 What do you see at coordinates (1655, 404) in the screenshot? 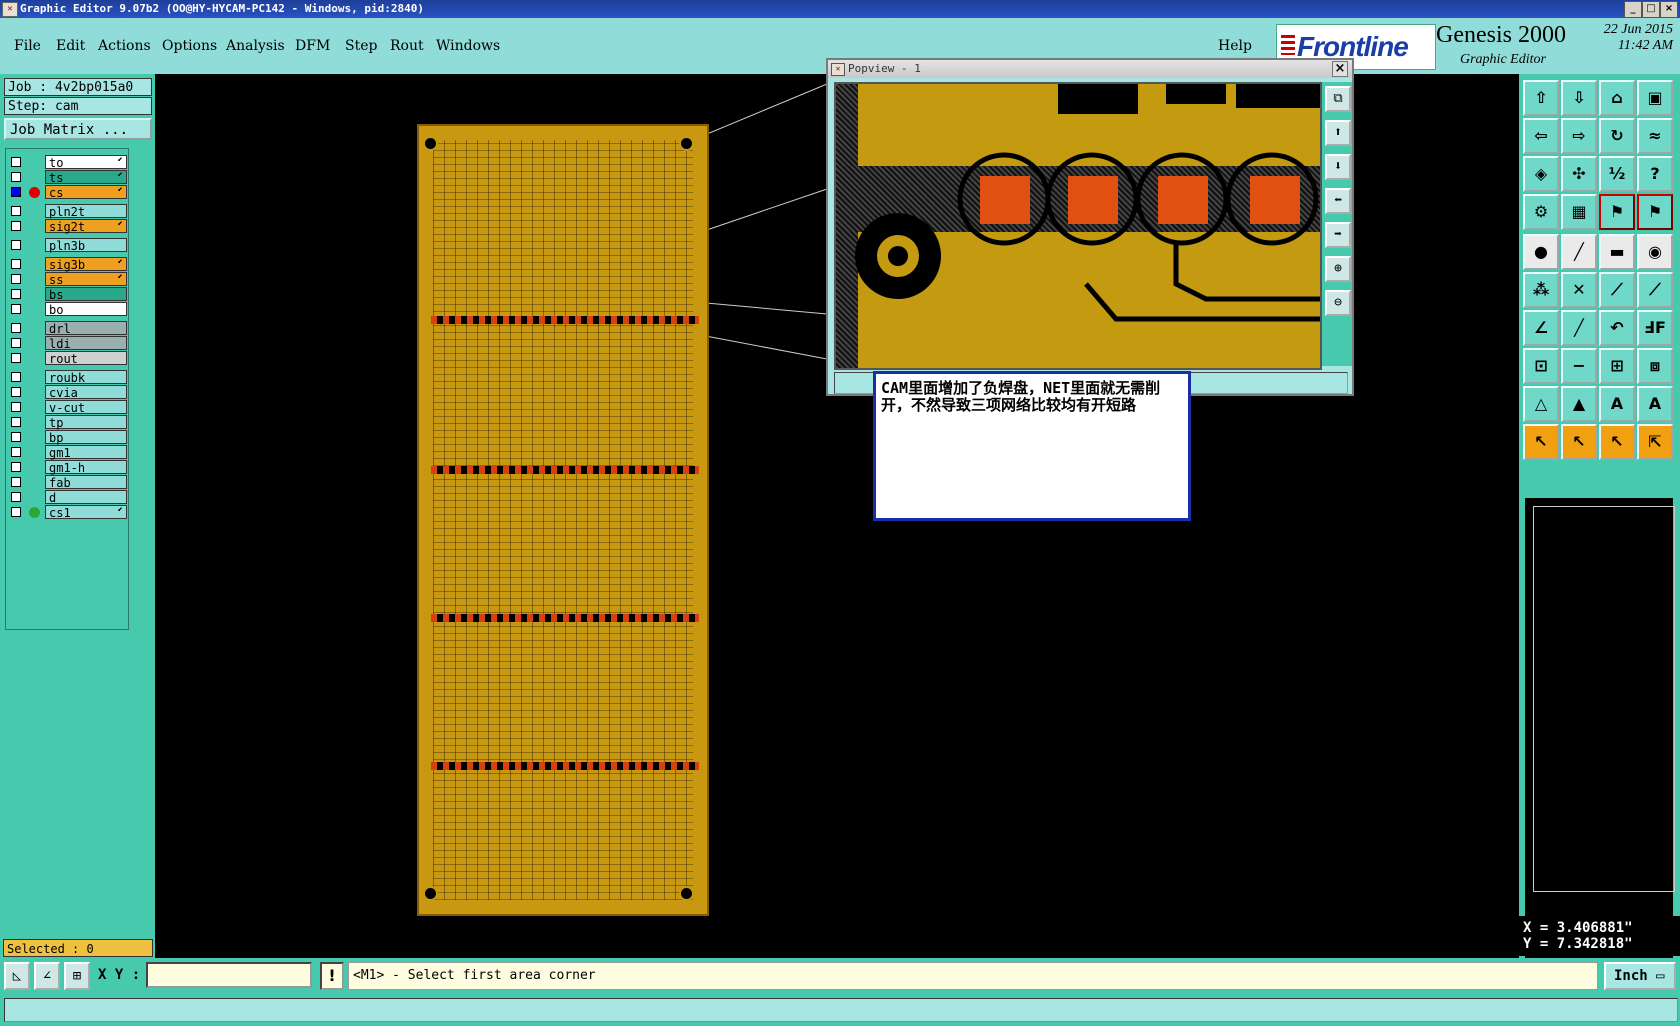
I see `text-a-alt-icon: A` at bounding box center [1655, 404].